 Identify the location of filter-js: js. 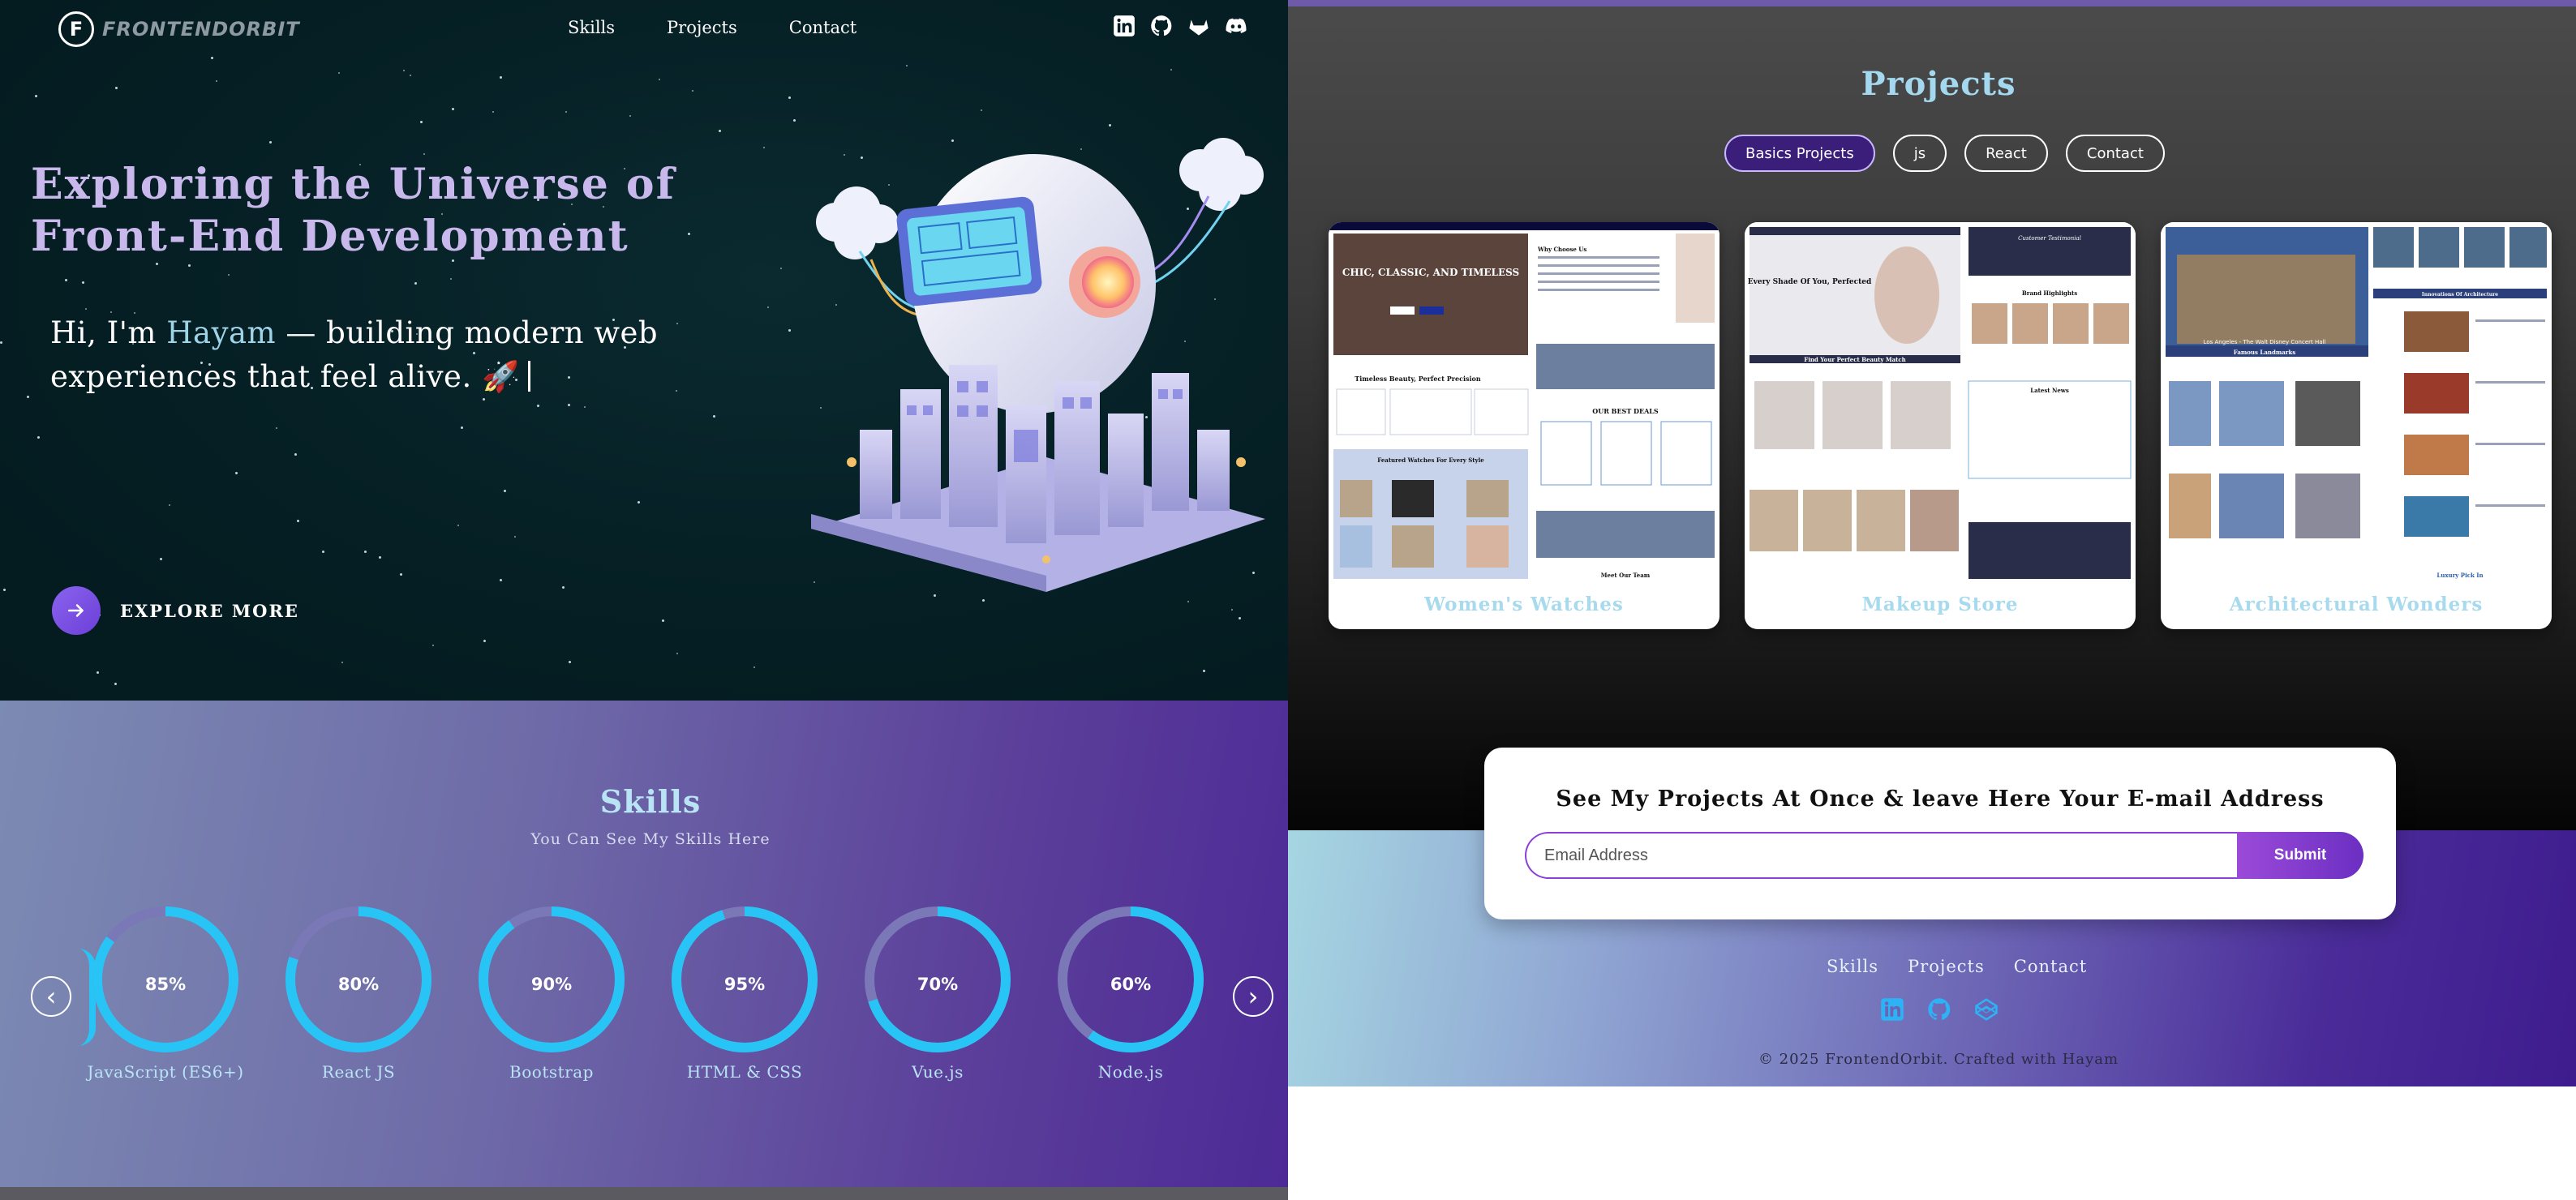
(1919, 153).